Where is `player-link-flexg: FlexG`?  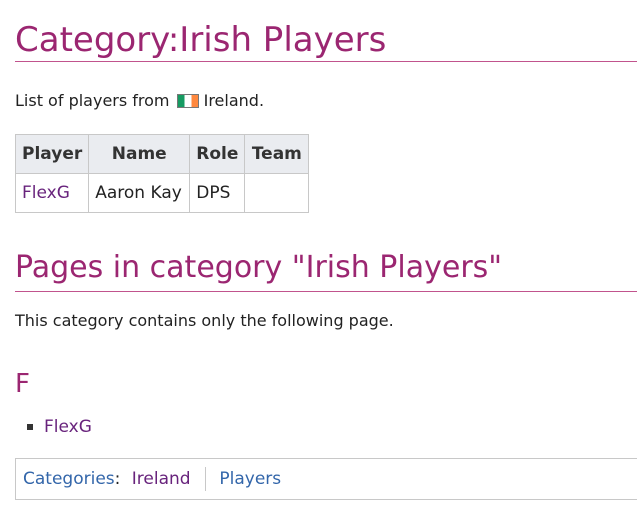 player-link-flexg: FlexG is located at coordinates (46, 193).